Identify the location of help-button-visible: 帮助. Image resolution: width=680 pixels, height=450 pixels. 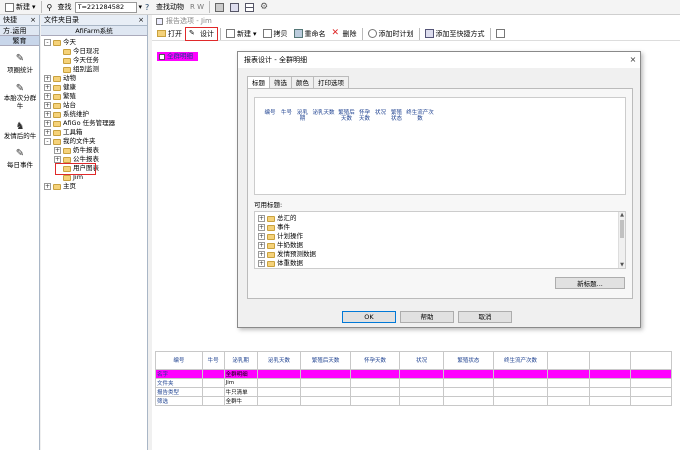
(427, 317).